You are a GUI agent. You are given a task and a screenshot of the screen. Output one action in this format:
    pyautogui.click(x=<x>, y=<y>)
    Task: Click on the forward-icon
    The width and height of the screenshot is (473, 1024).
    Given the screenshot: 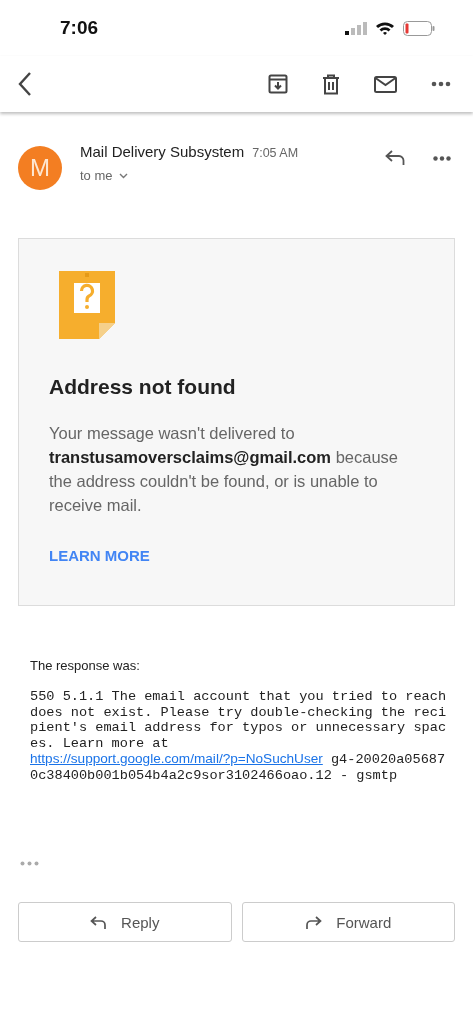 What is the action you would take?
    pyautogui.click(x=314, y=922)
    